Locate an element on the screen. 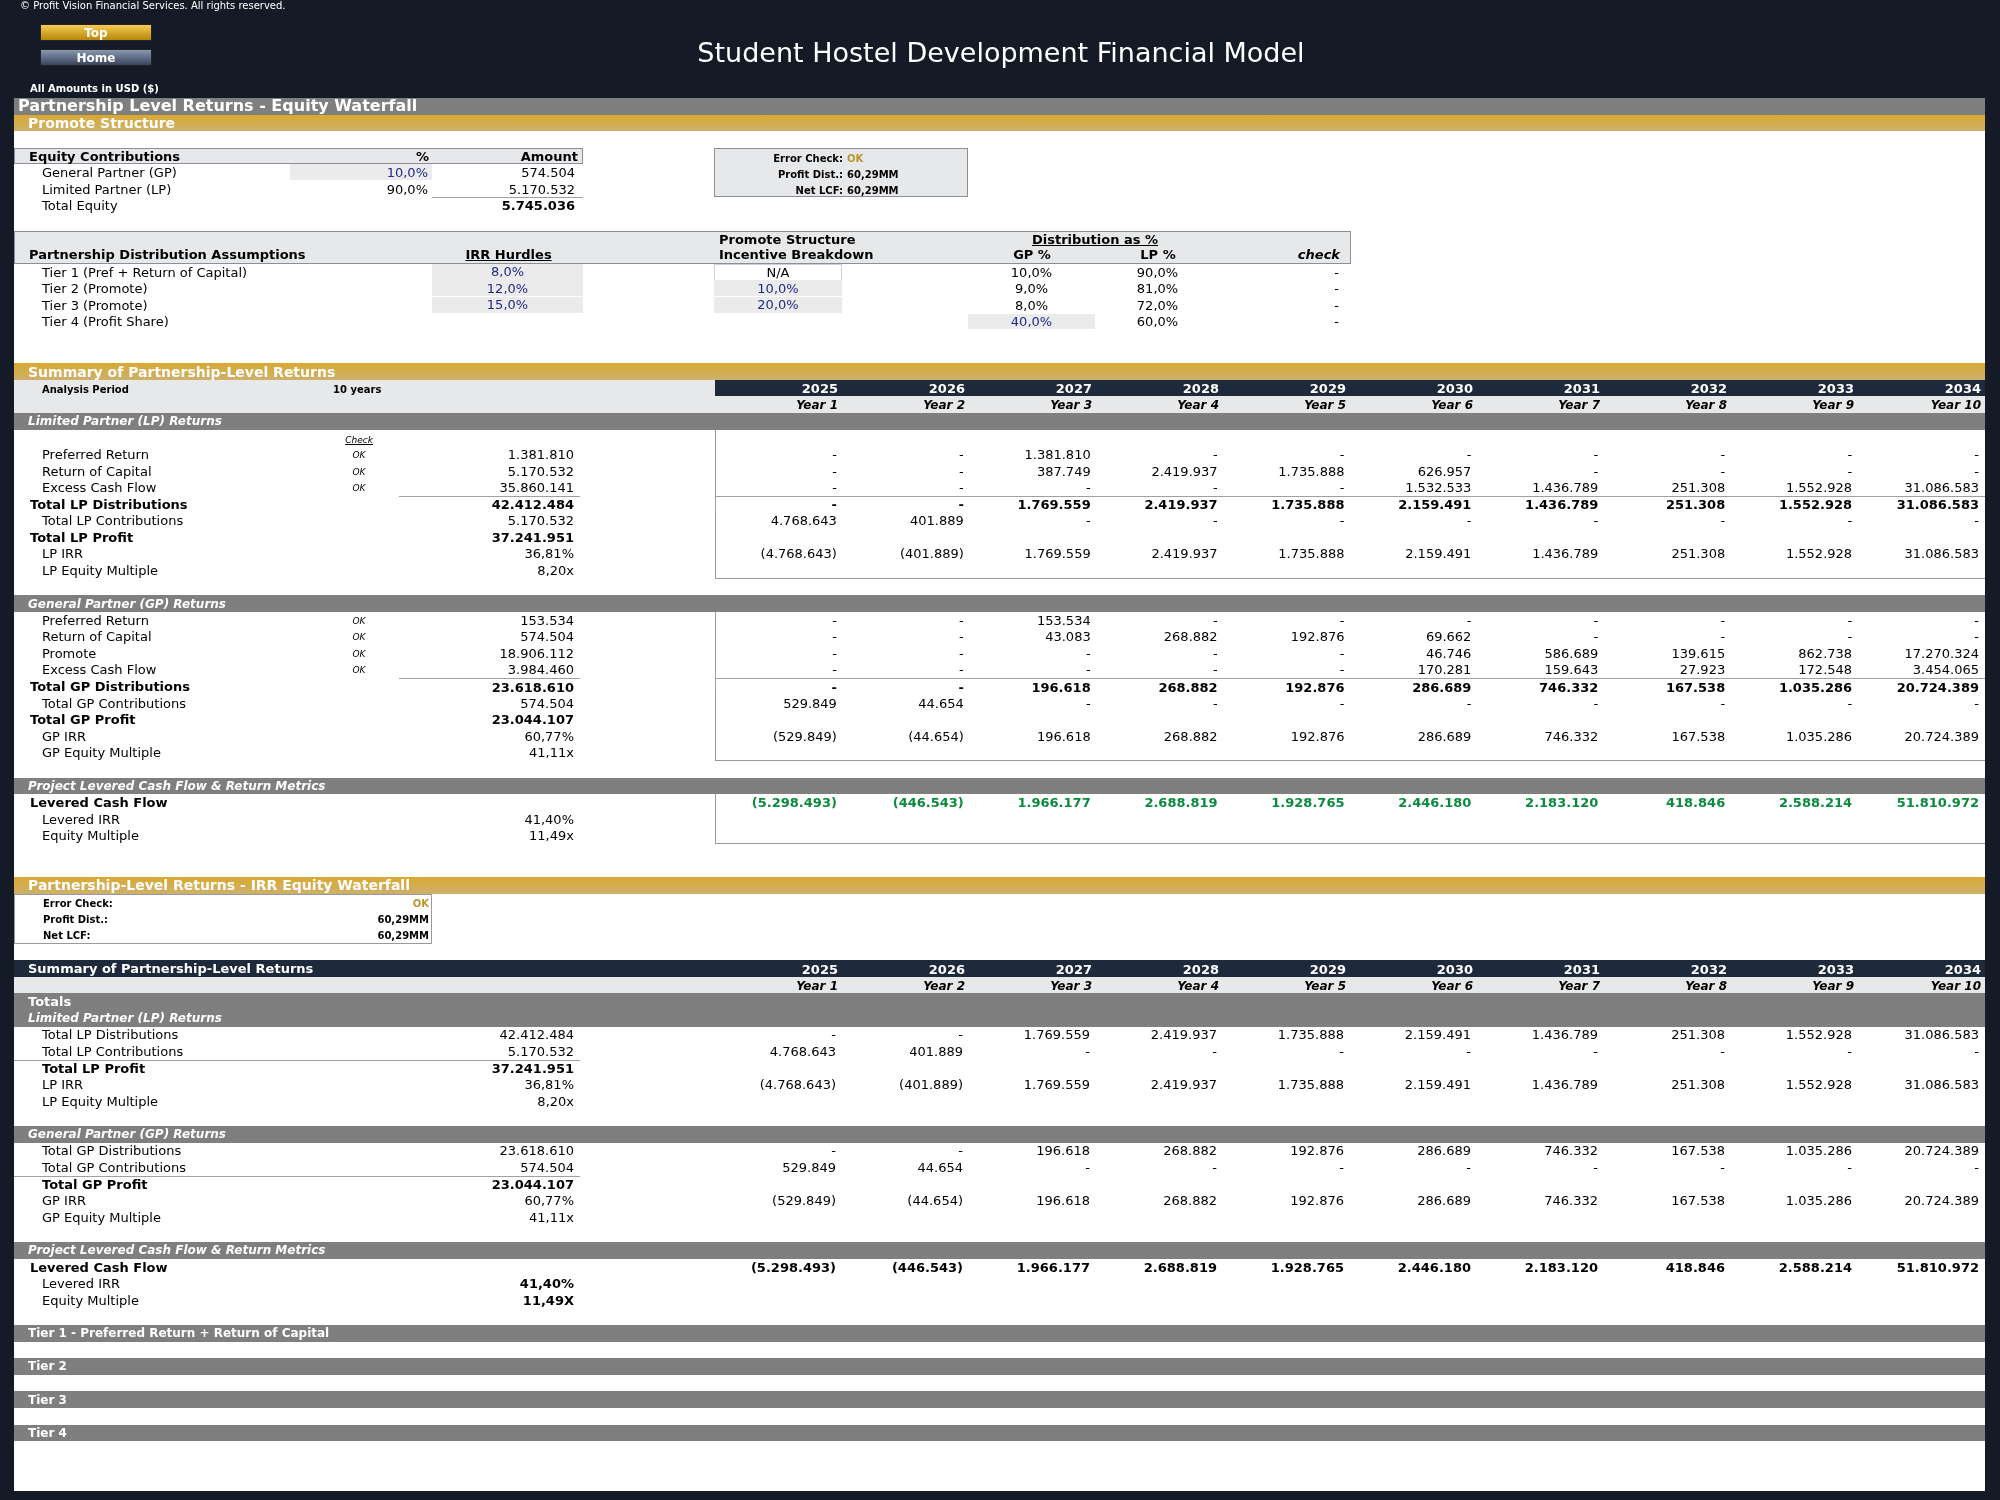  table-cell: 626.957 is located at coordinates (1444, 471).